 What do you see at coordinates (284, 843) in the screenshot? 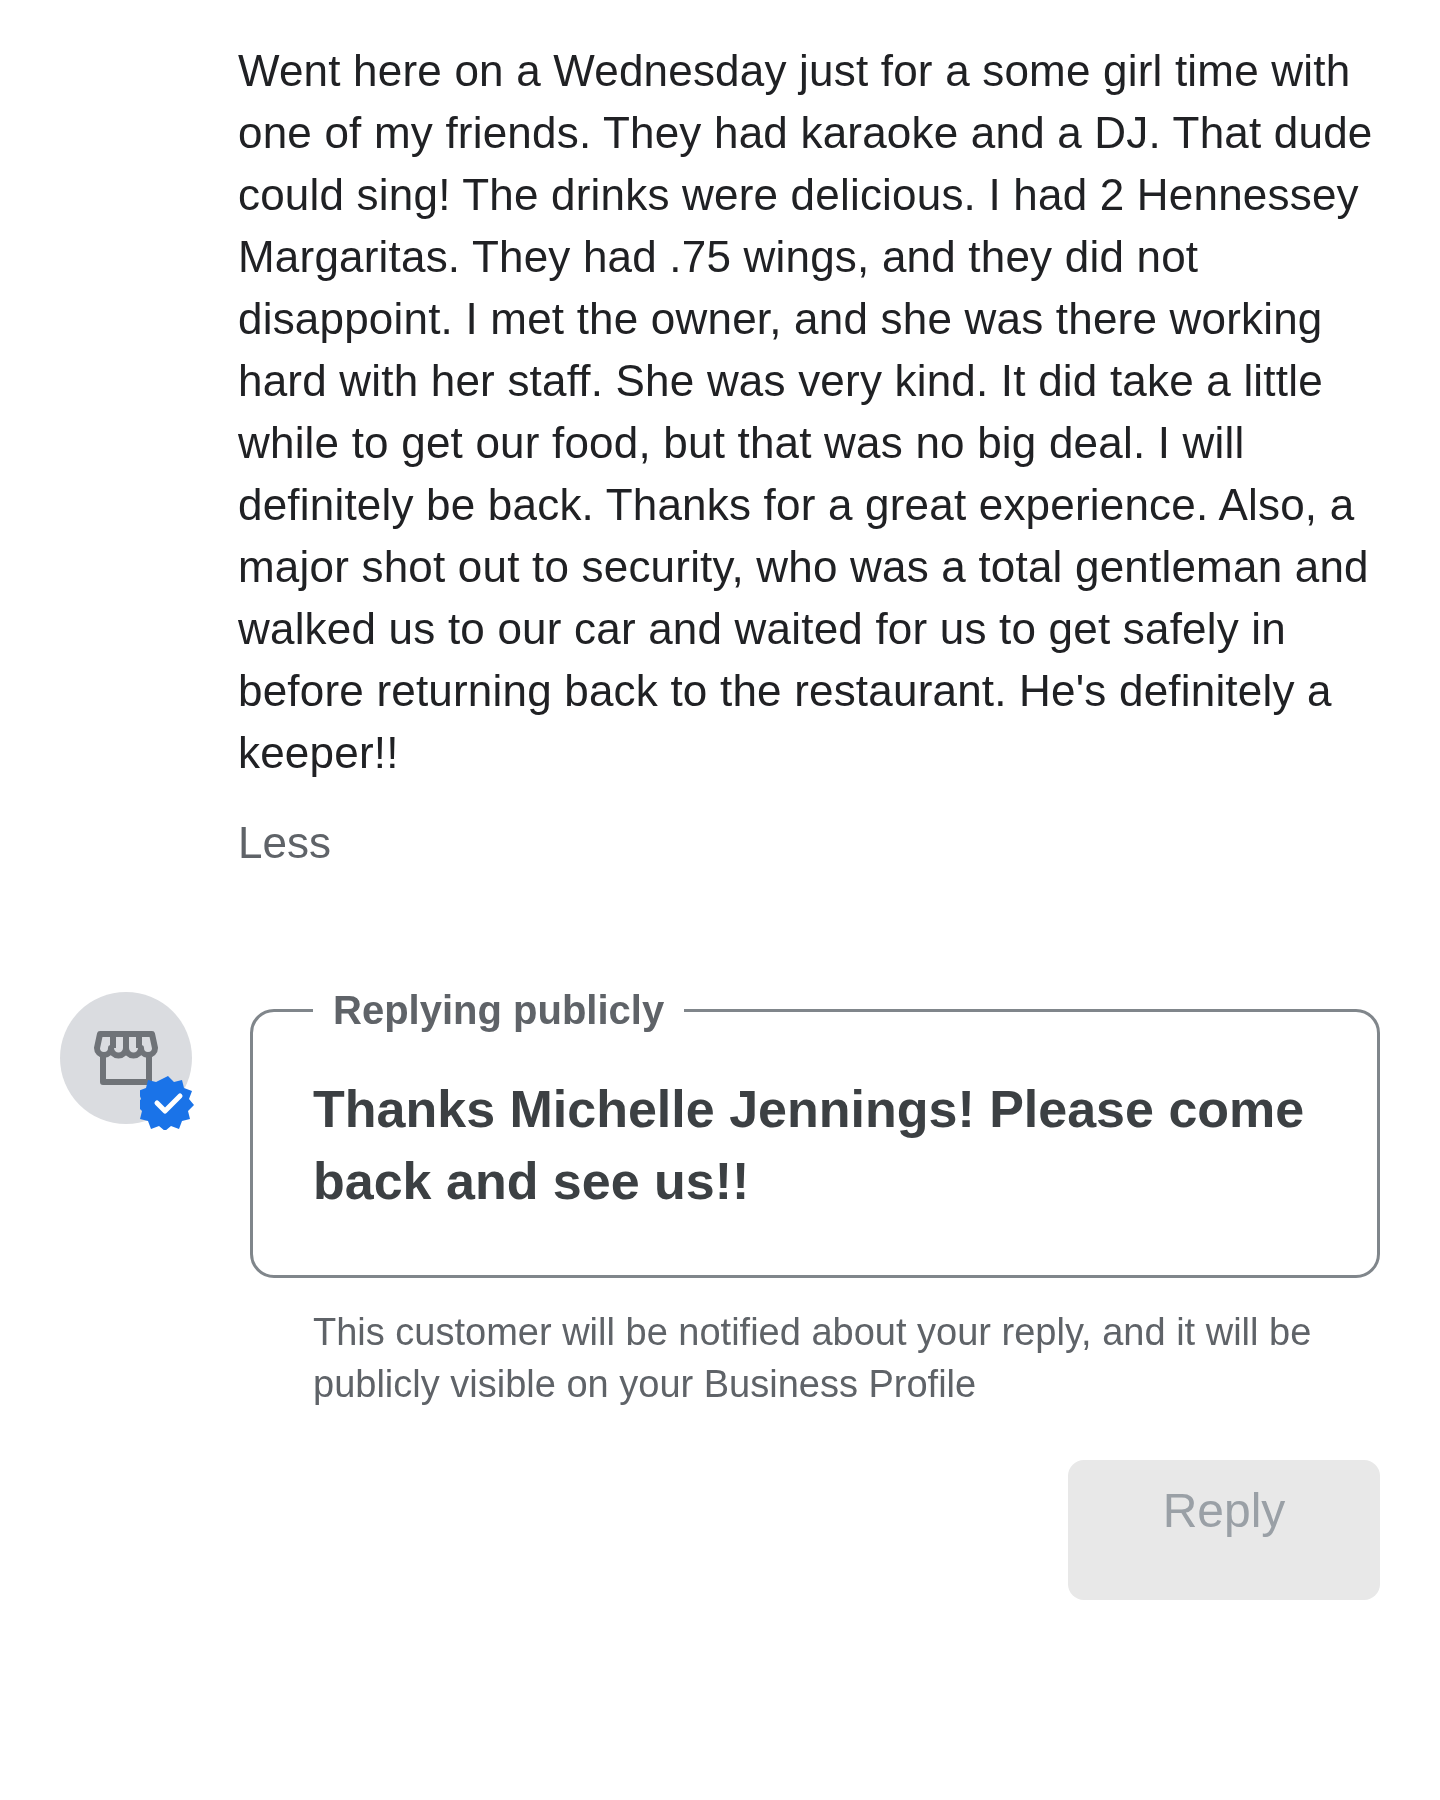
I see `less-link: Less` at bounding box center [284, 843].